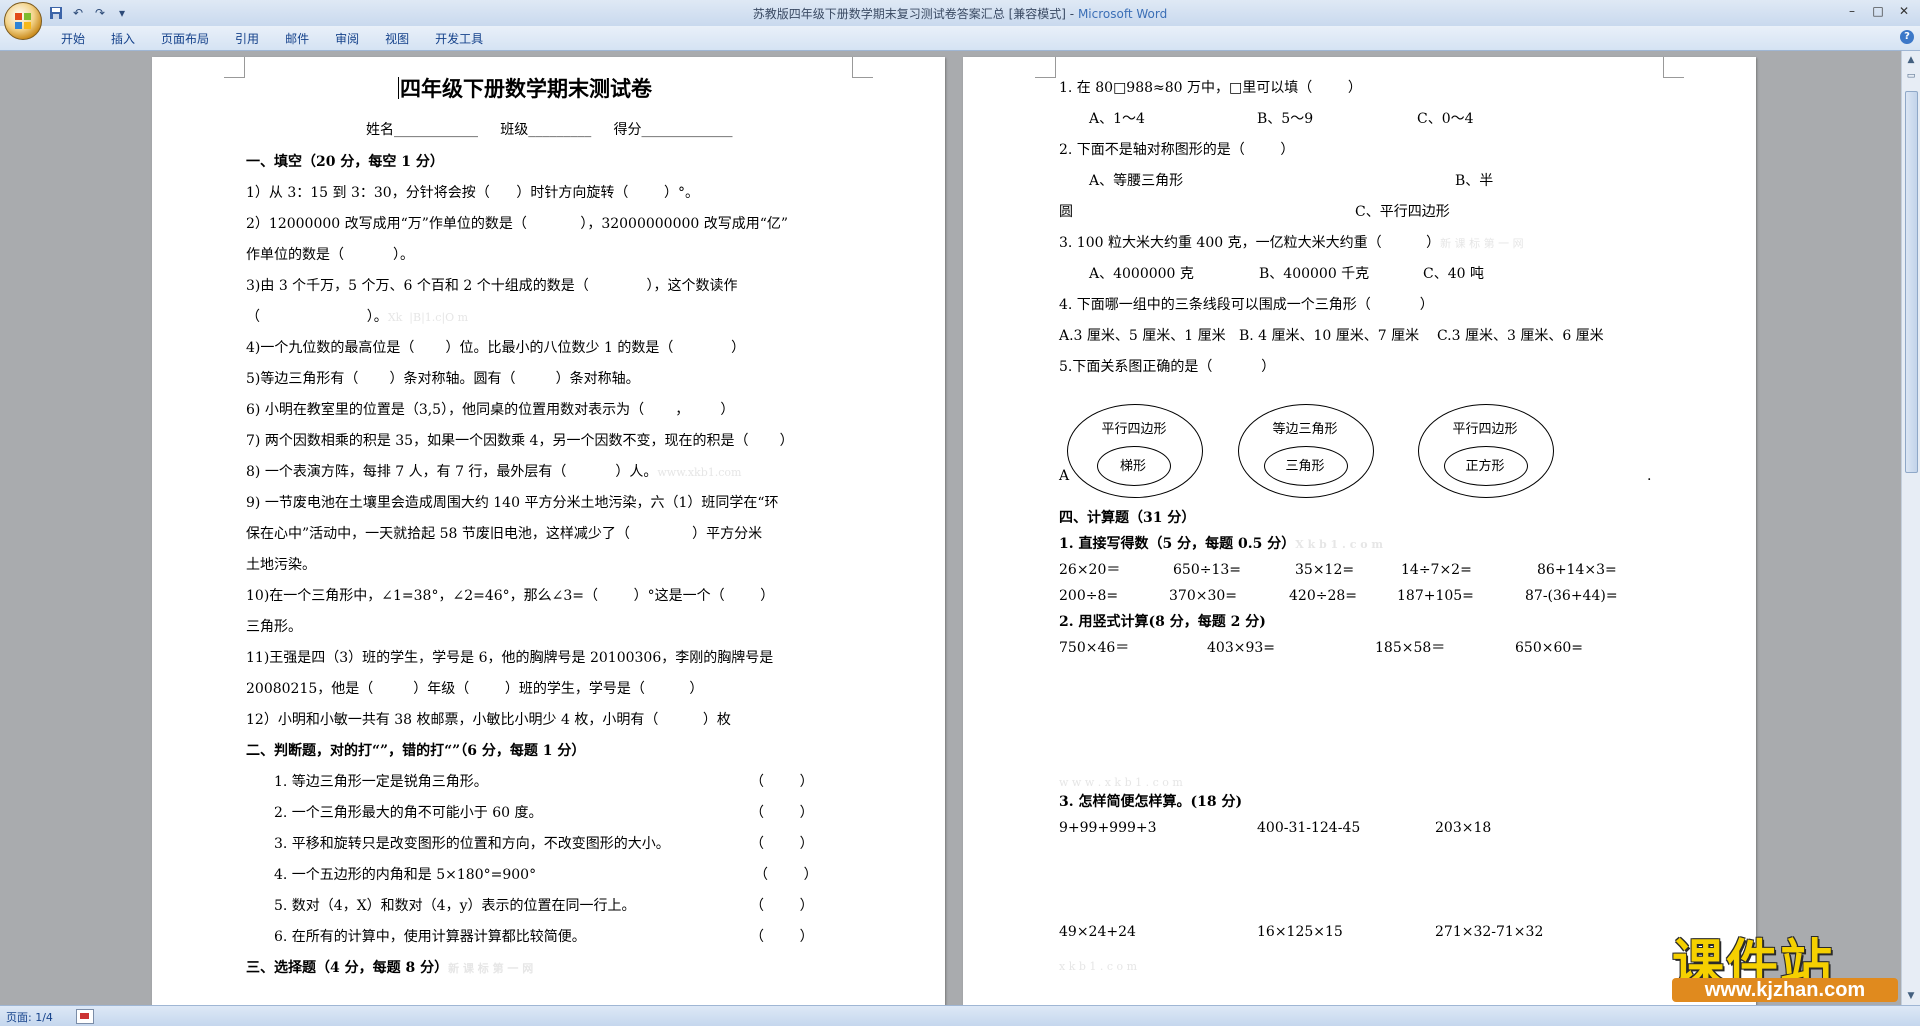  I want to click on faint-watermark-text: 新 课 标 第 一 网, so click(1482, 243).